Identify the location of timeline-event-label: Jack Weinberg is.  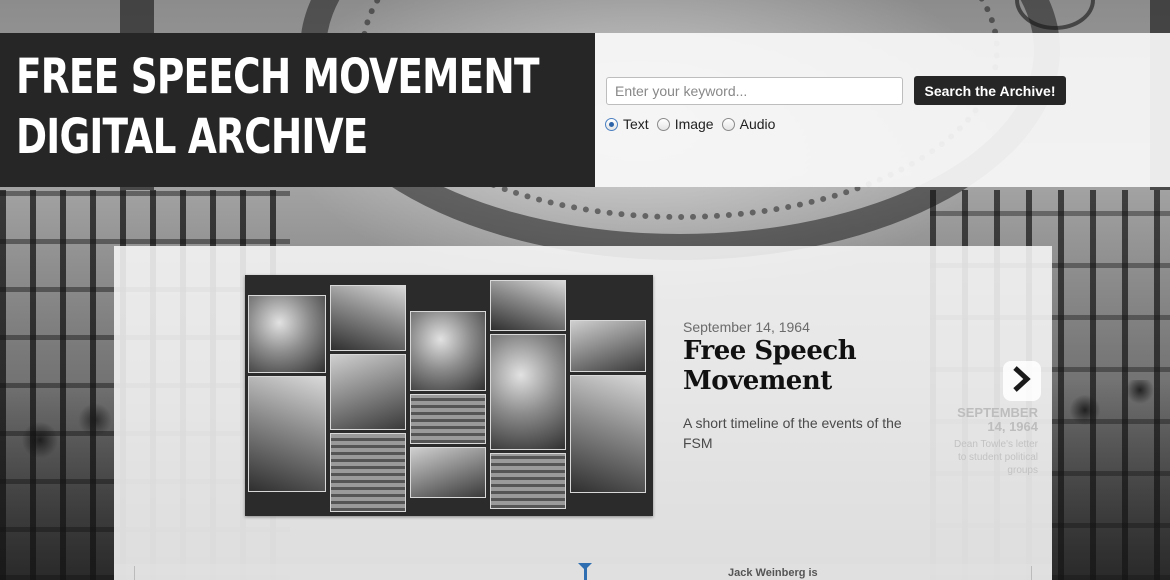
(773, 573).